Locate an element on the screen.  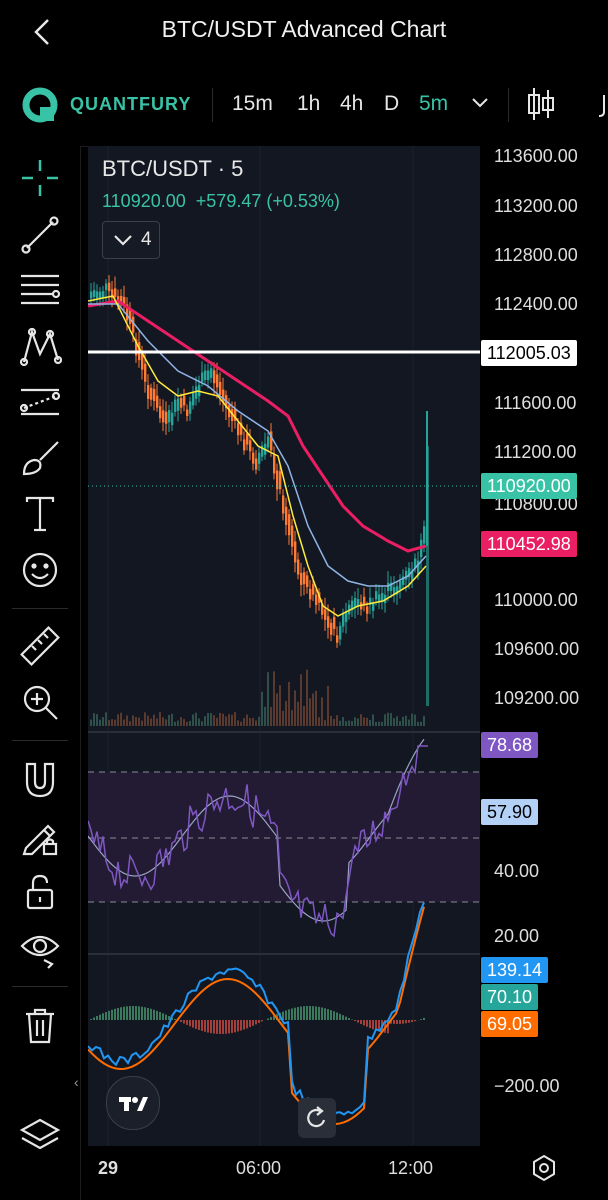
tool-divider is located at coordinates (40, 608).